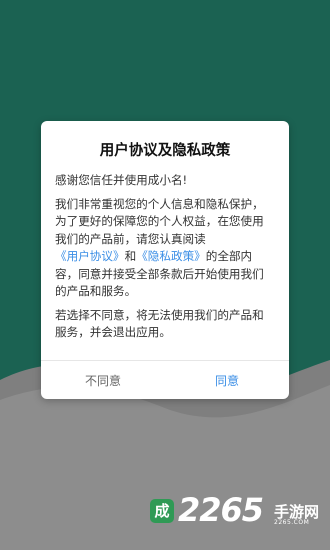  I want to click on dialog-title: 用户协议及隐私政策, so click(165, 151).